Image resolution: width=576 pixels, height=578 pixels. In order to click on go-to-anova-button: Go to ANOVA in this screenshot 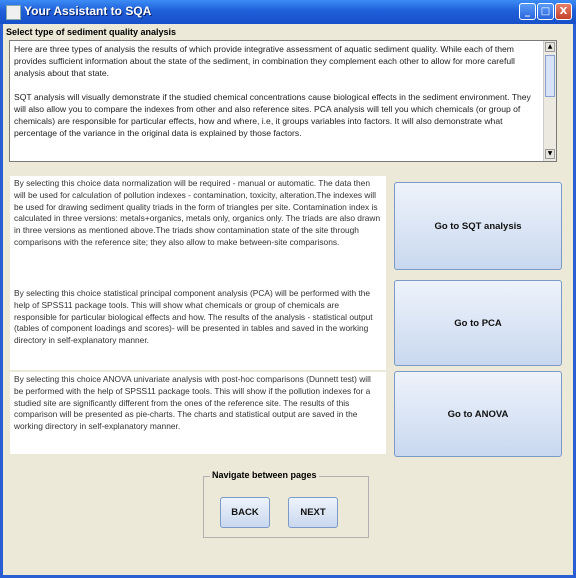, I will do `click(478, 414)`.